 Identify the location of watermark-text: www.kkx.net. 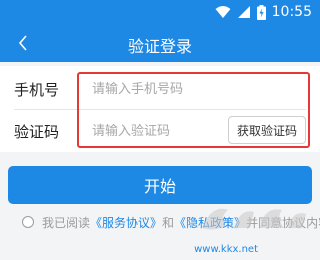
(226, 249).